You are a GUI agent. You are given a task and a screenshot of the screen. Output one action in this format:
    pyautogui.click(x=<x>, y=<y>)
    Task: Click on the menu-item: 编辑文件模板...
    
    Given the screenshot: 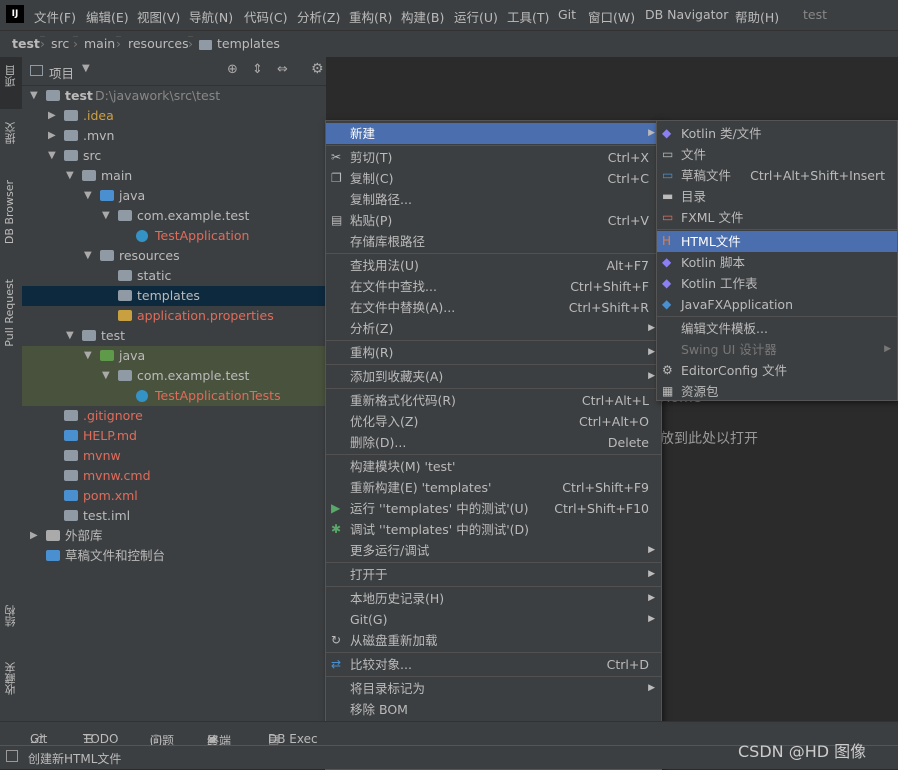 What is the action you would take?
    pyautogui.click(x=777, y=328)
    